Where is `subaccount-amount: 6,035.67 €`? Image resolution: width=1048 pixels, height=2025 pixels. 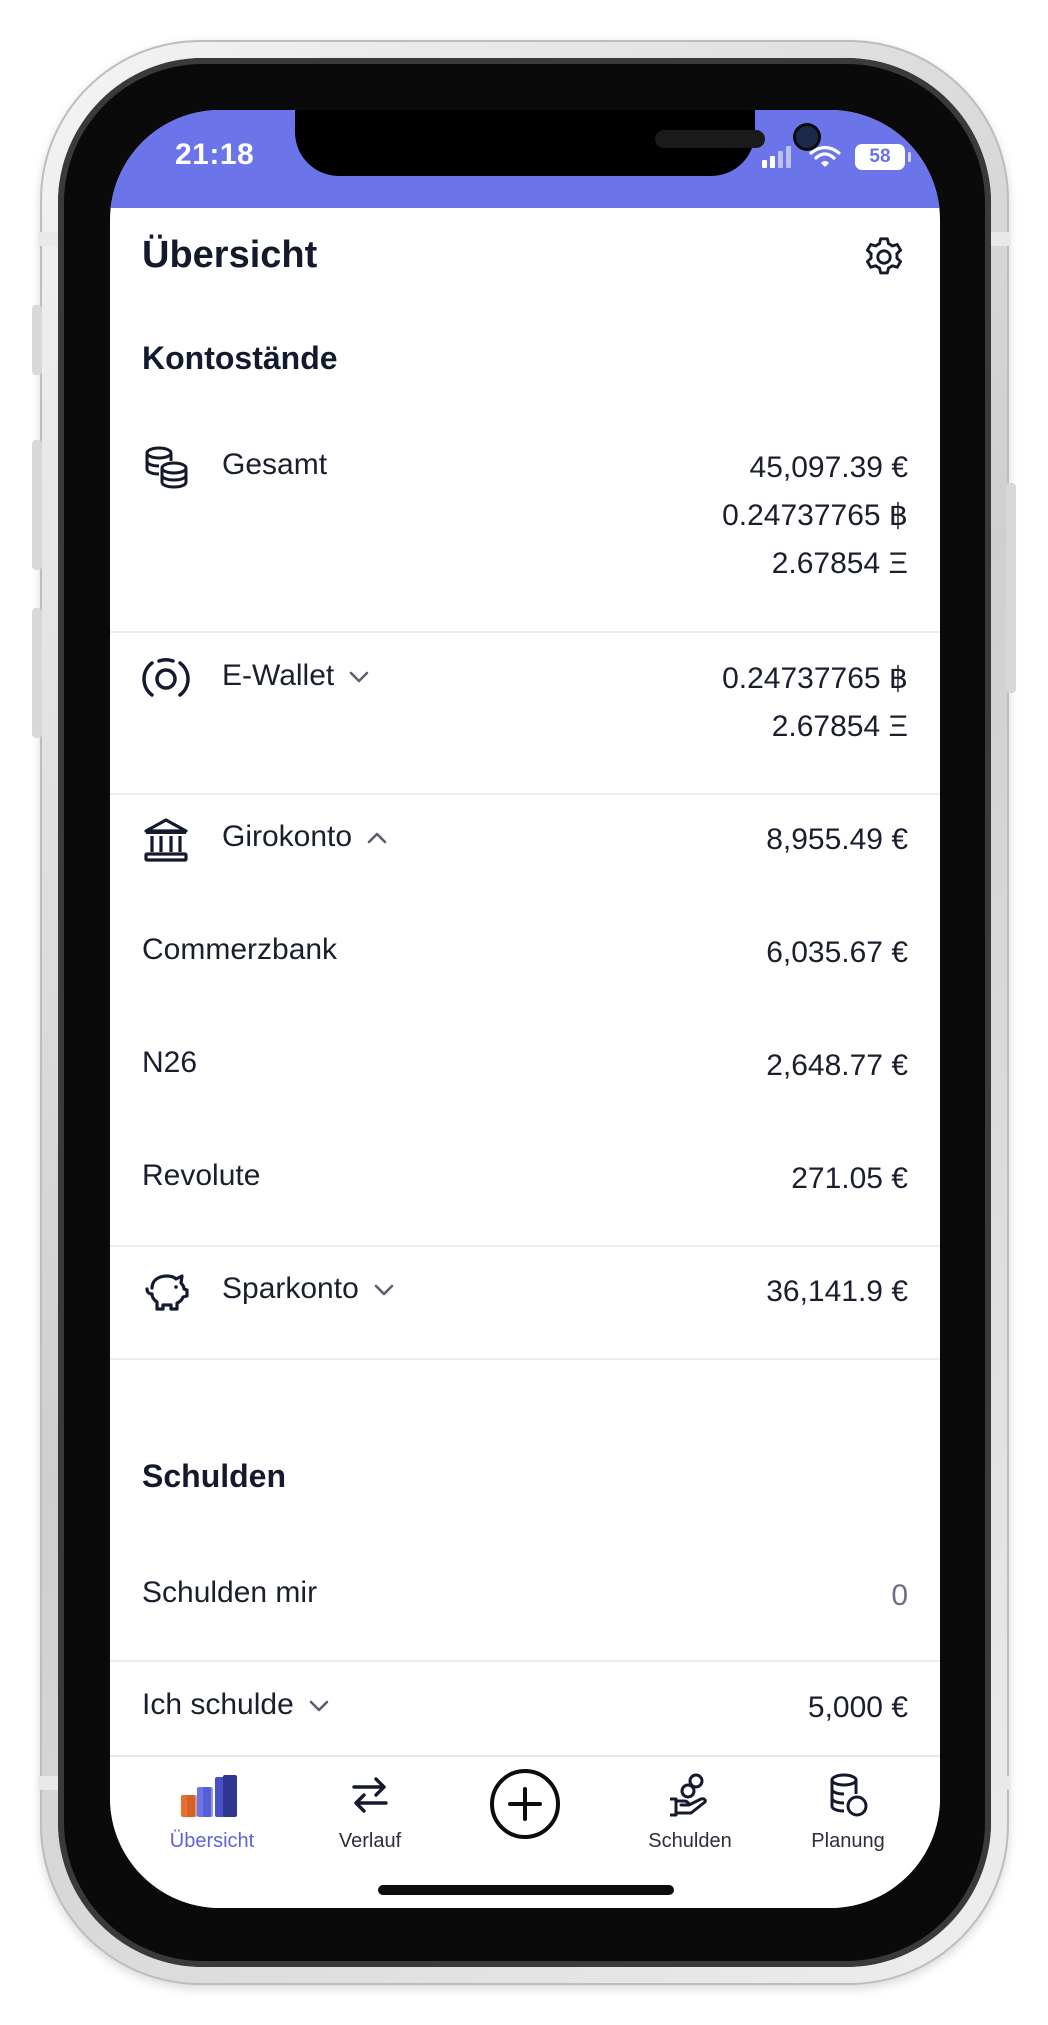 subaccount-amount: 6,035.67 € is located at coordinates (837, 952).